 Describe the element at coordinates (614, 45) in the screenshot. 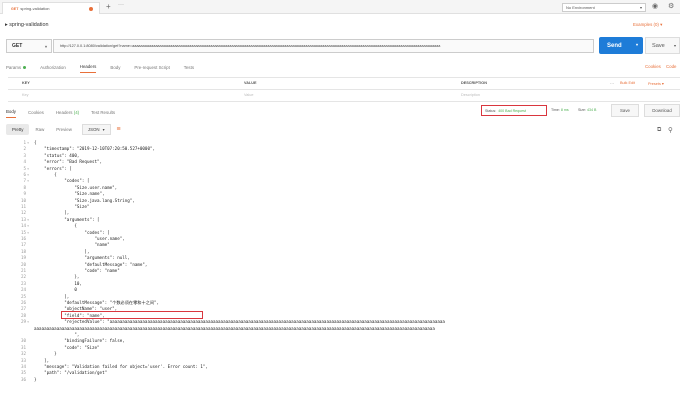

I see `send-label: Send` at that location.